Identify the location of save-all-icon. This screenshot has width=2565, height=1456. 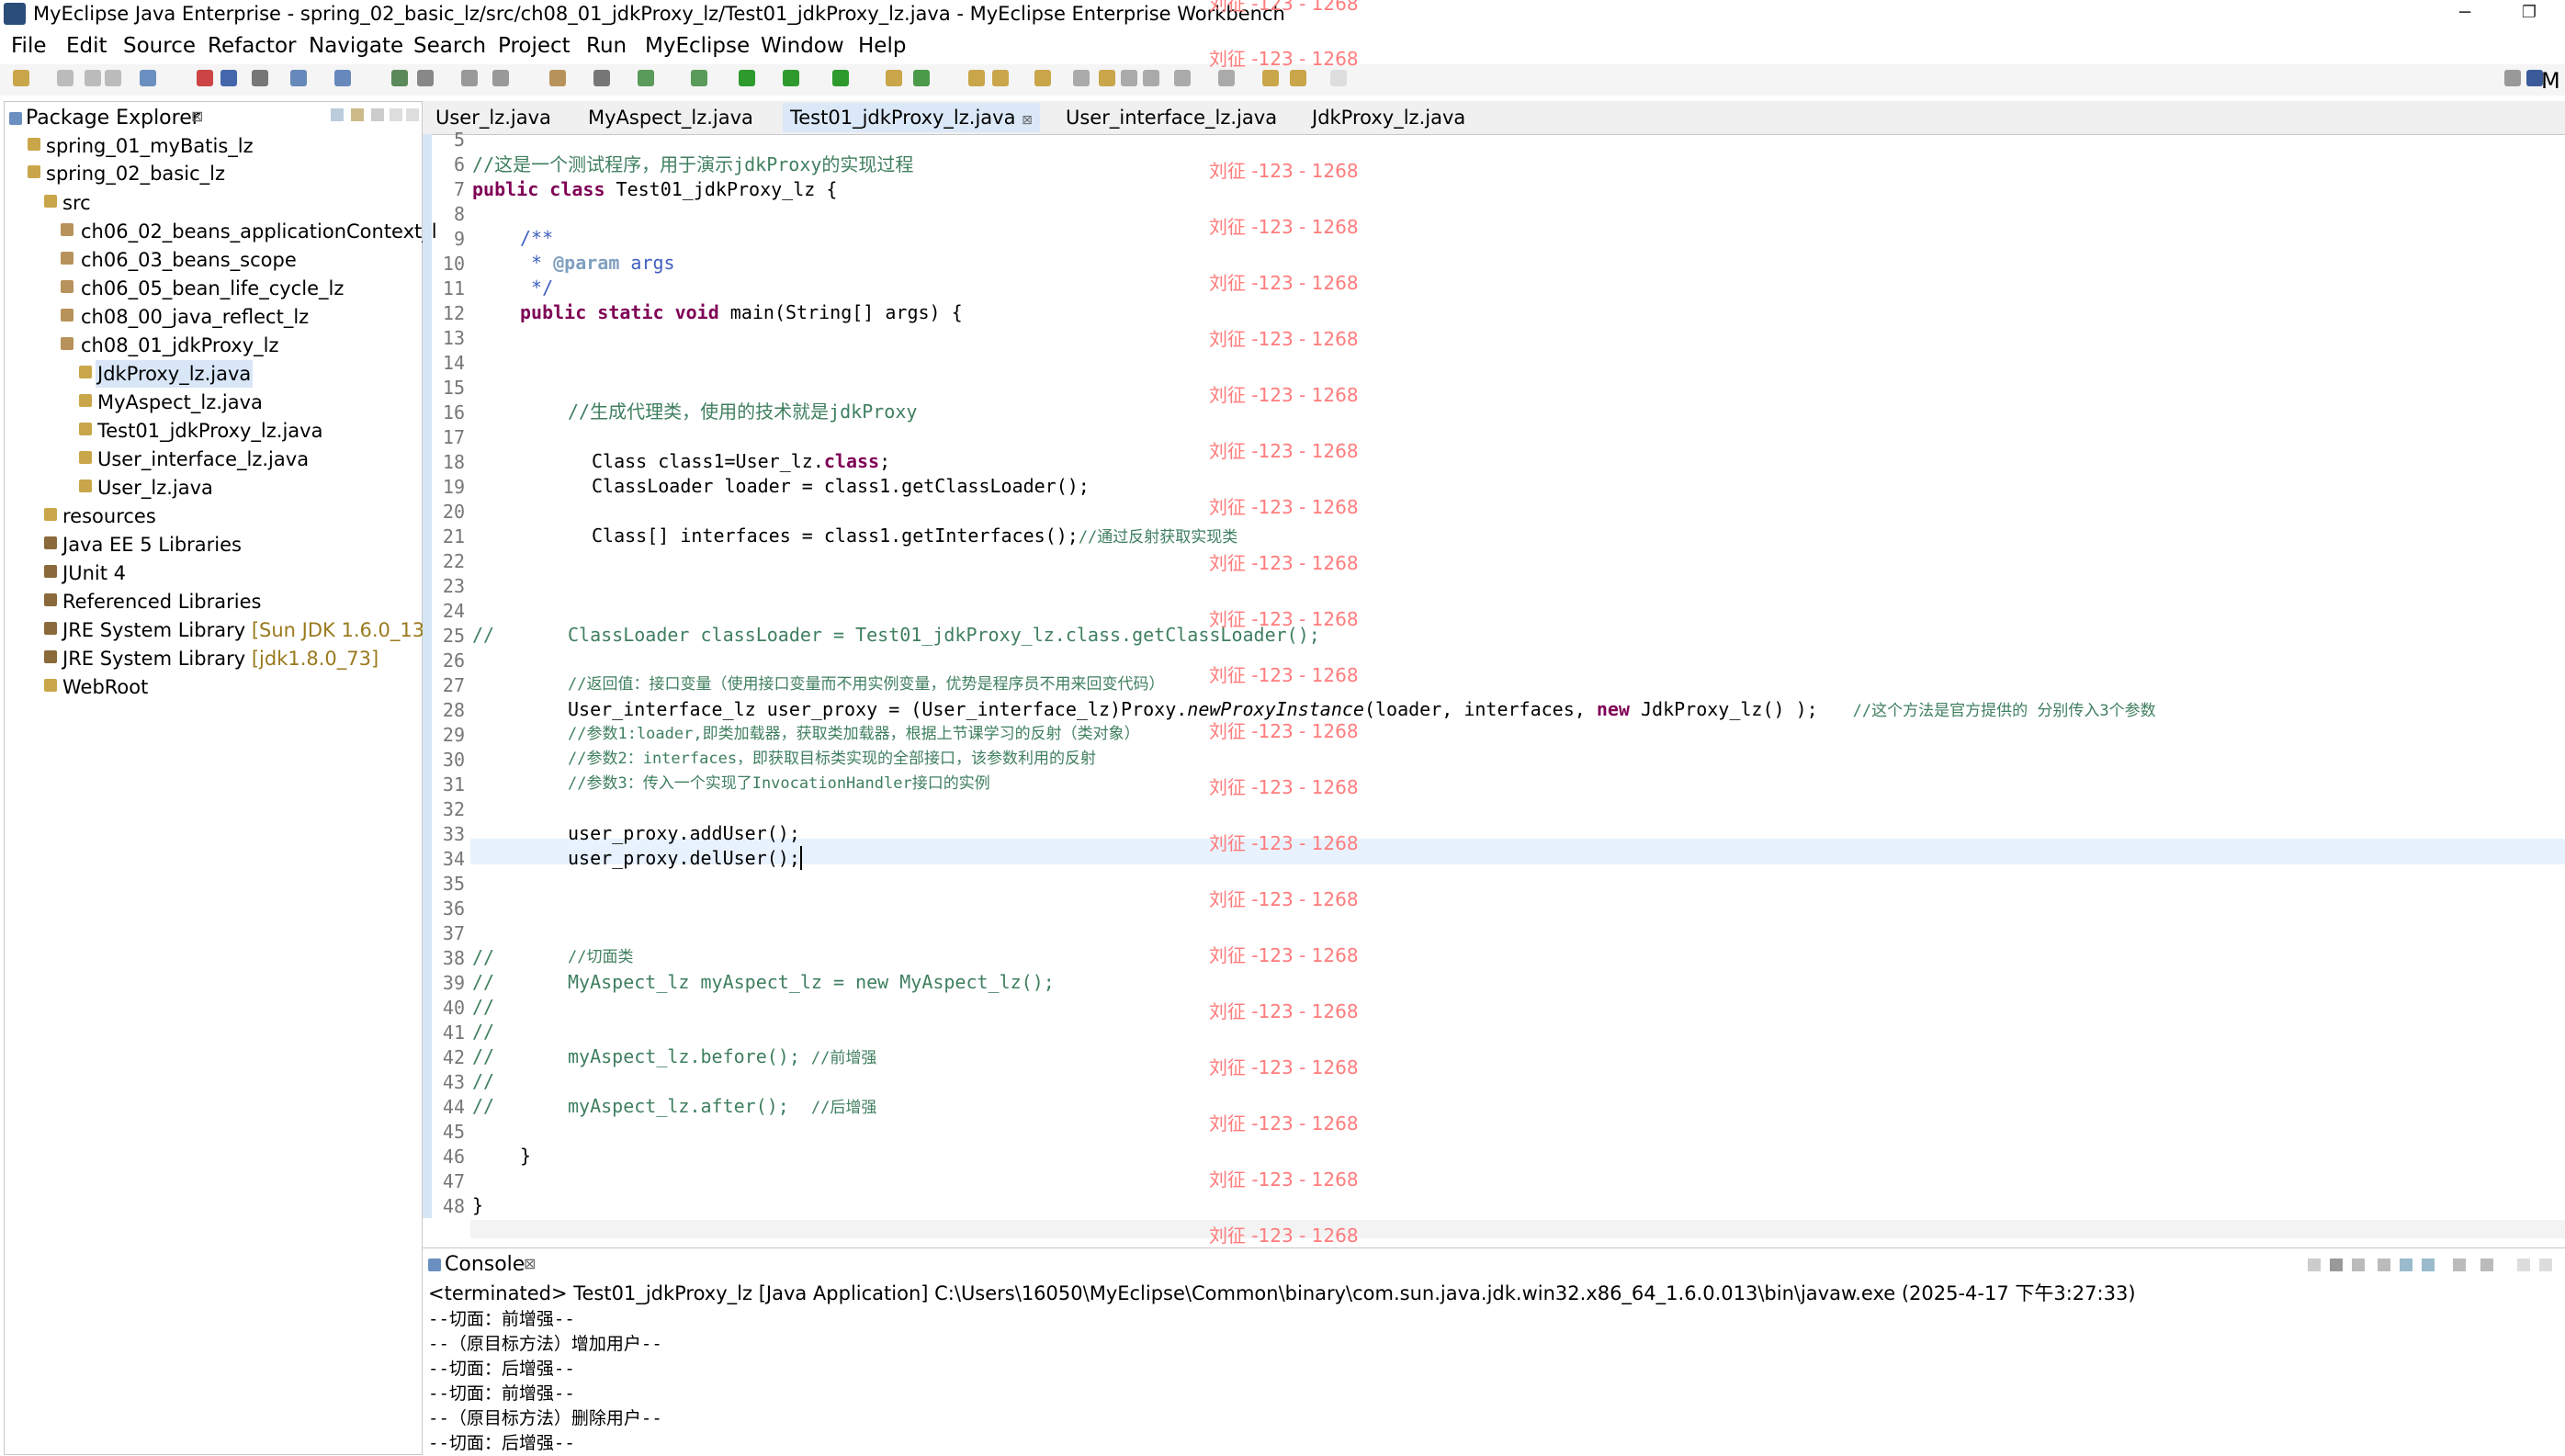
(93, 78).